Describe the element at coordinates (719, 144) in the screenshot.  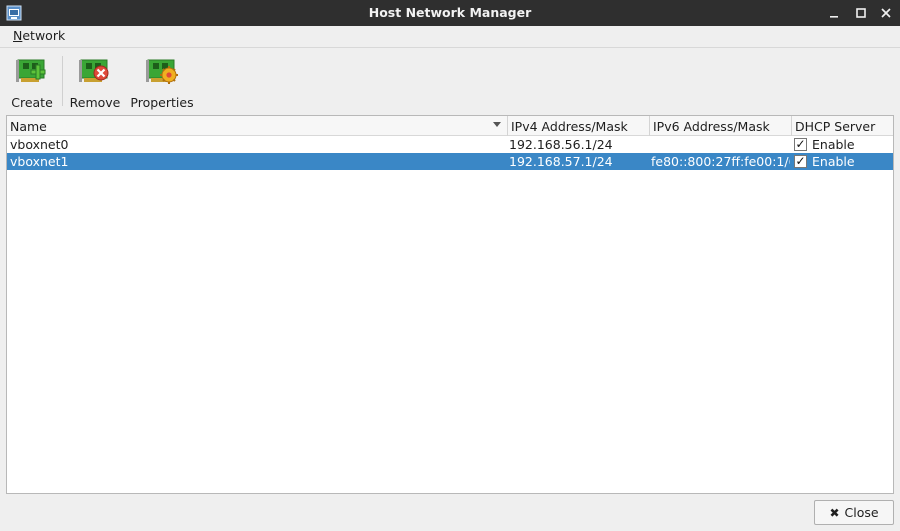
I see `cell-ipv6` at that location.